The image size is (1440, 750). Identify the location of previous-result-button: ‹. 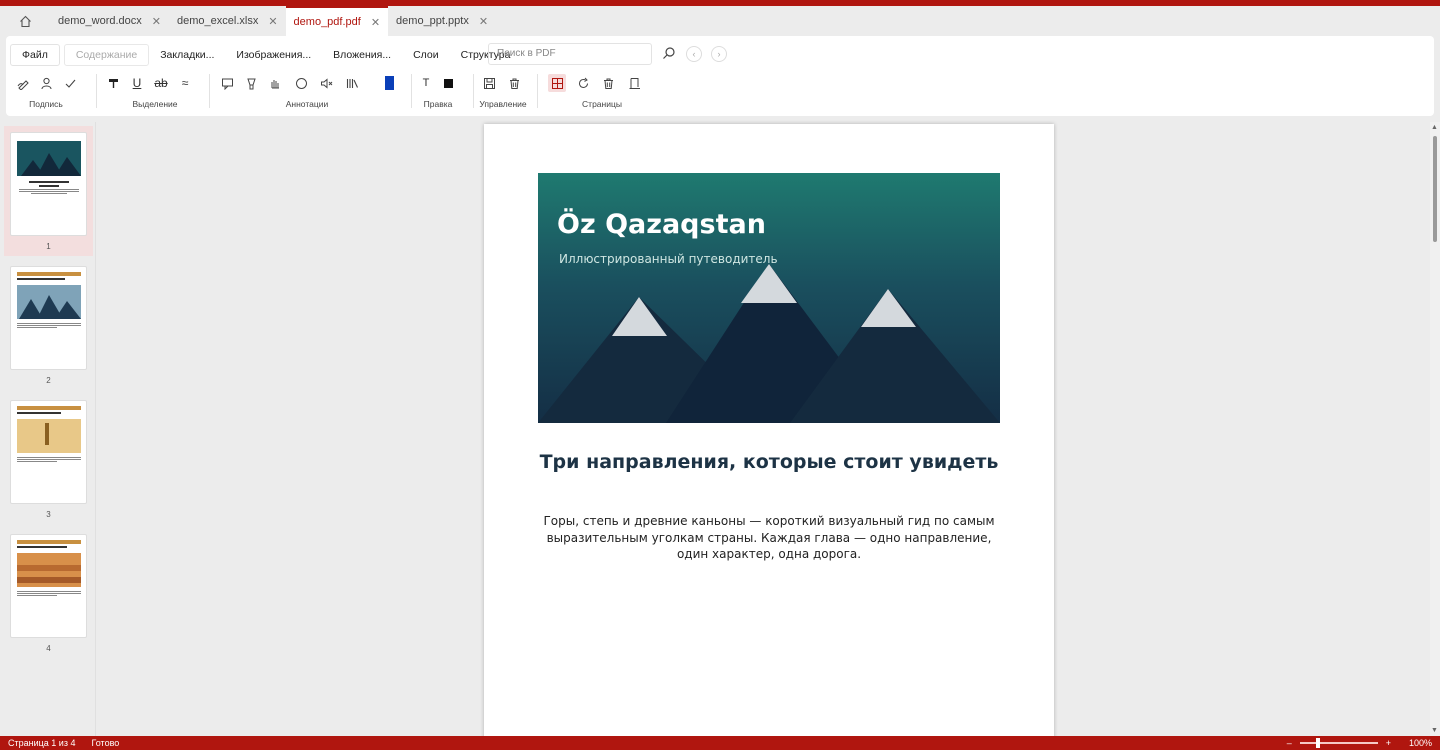
(694, 54).